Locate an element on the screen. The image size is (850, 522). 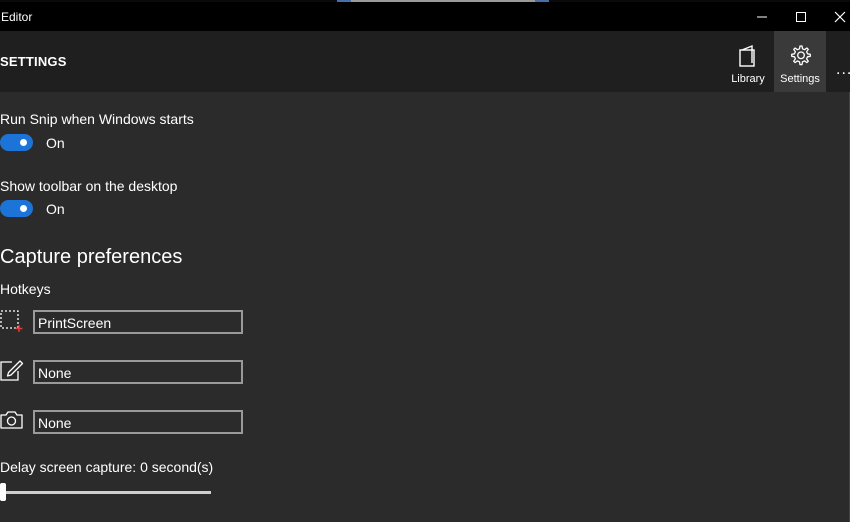
library-icon is located at coordinates (747, 55).